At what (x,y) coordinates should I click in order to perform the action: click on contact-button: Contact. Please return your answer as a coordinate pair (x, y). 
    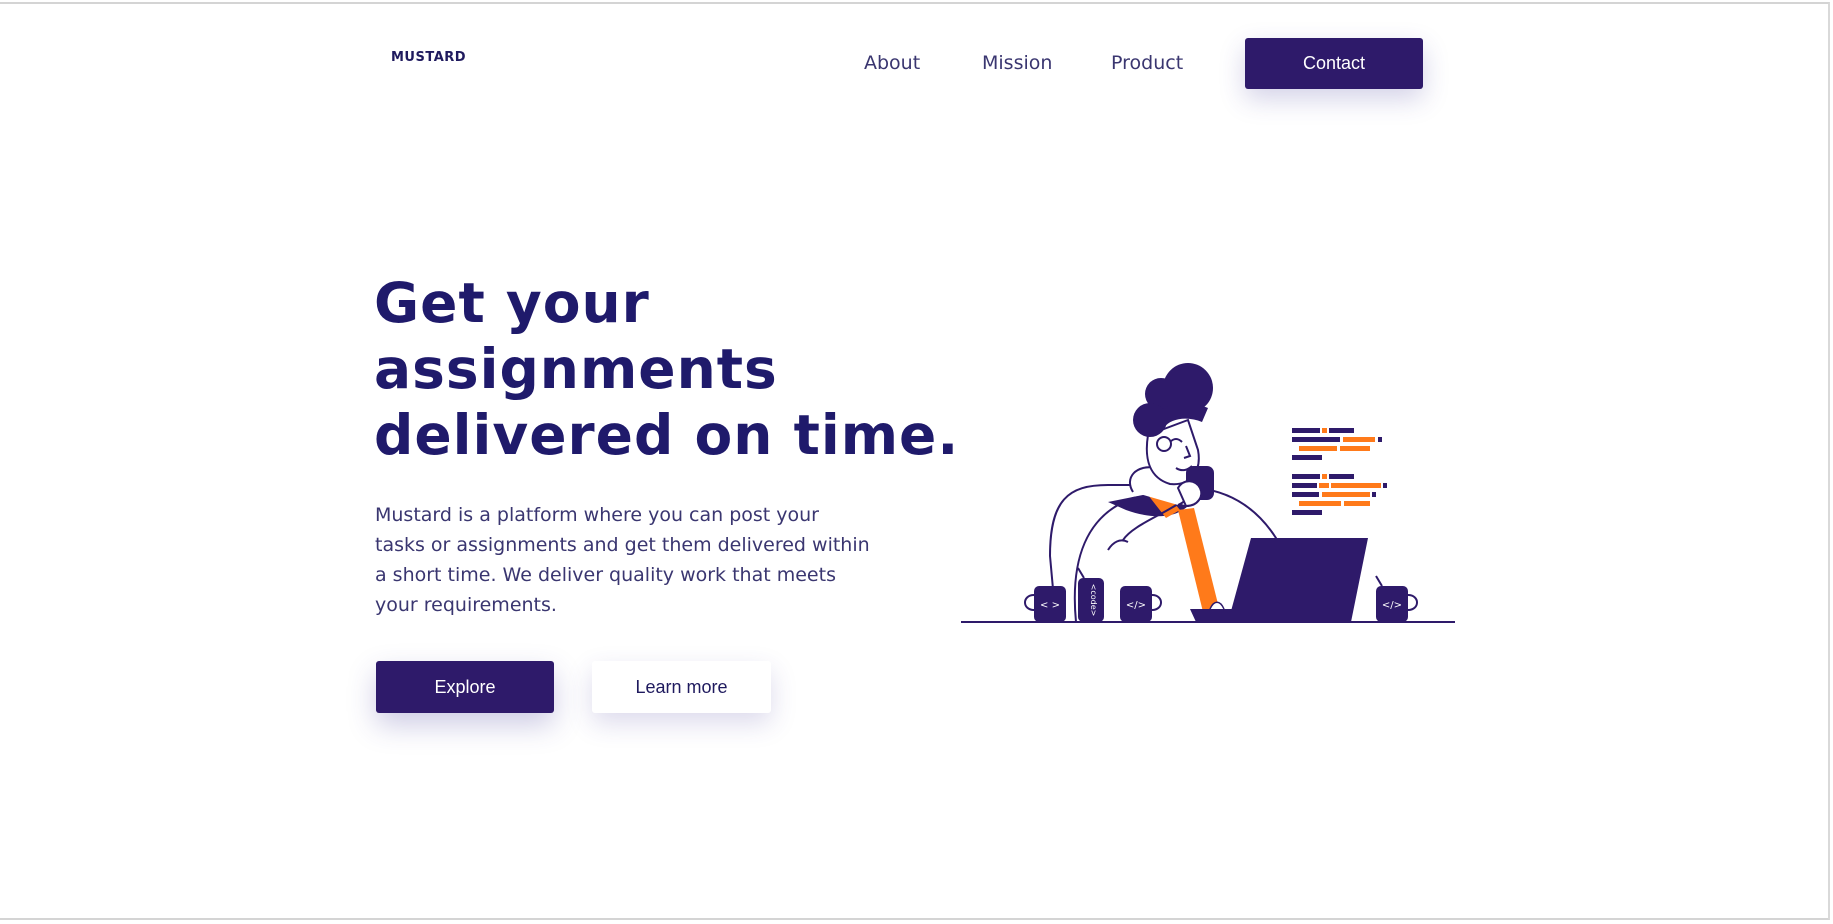
    Looking at the image, I should click on (1334, 63).